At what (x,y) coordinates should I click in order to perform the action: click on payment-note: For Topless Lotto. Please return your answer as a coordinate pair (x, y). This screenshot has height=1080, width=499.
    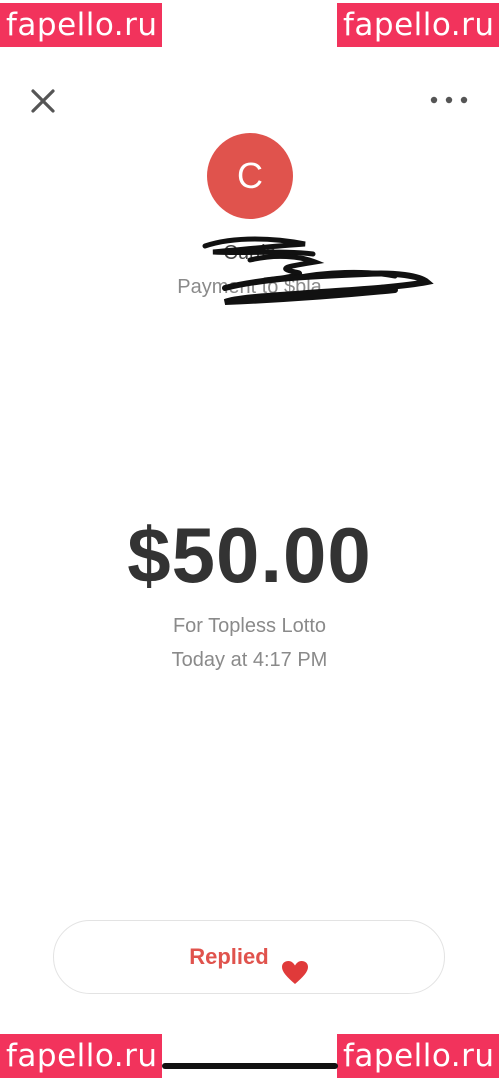
    Looking at the image, I should click on (249, 626).